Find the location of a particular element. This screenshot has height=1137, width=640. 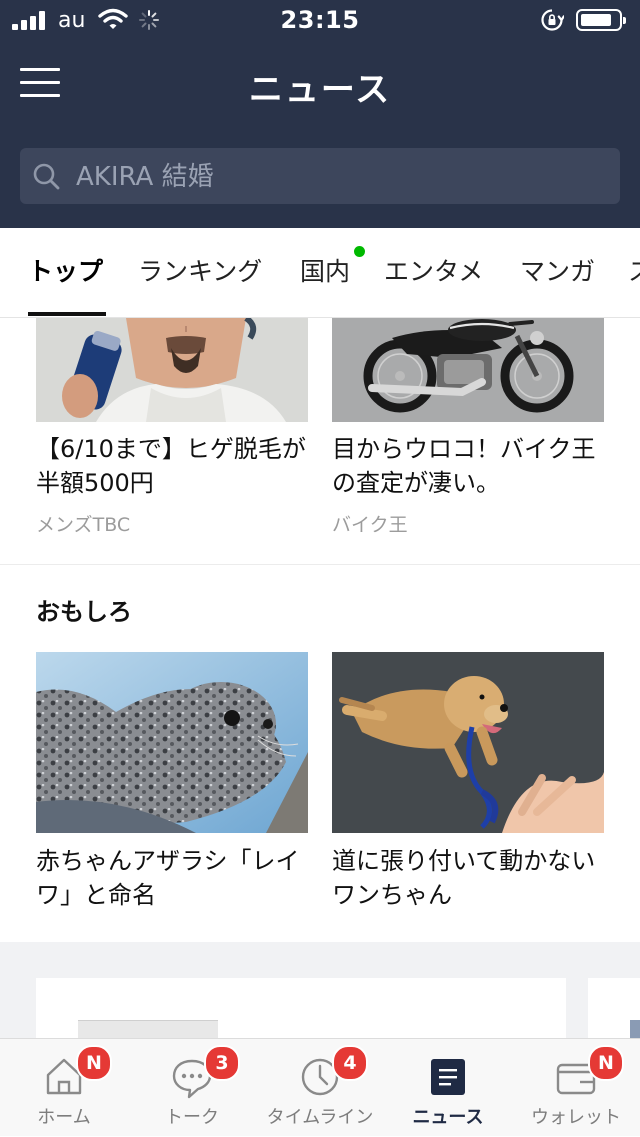

ad-thumbnail is located at coordinates (148, 1029).